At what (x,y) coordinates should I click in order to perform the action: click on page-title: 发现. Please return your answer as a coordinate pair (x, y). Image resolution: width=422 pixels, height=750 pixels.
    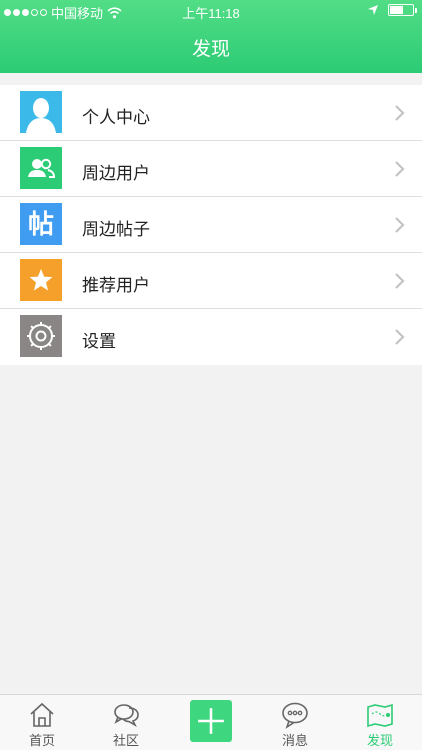
    Looking at the image, I should click on (210, 49).